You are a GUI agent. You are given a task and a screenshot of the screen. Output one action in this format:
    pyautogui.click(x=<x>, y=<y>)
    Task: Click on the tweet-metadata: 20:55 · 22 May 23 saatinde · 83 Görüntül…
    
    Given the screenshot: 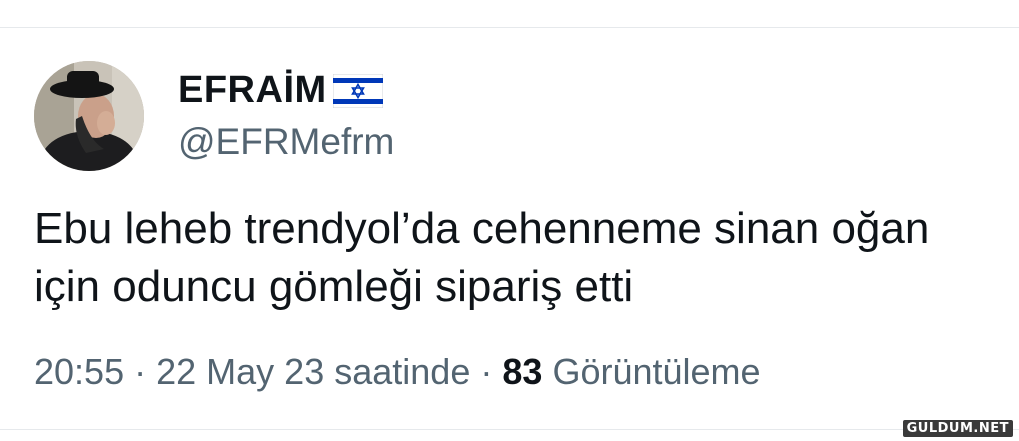 What is the action you would take?
    pyautogui.click(x=397, y=372)
    